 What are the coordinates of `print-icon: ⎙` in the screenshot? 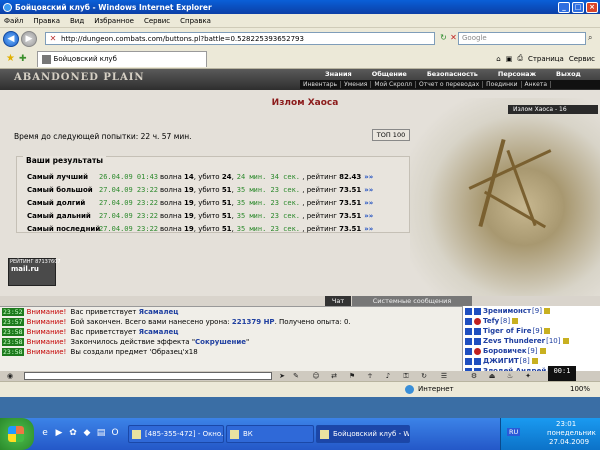 It's located at (520, 58).